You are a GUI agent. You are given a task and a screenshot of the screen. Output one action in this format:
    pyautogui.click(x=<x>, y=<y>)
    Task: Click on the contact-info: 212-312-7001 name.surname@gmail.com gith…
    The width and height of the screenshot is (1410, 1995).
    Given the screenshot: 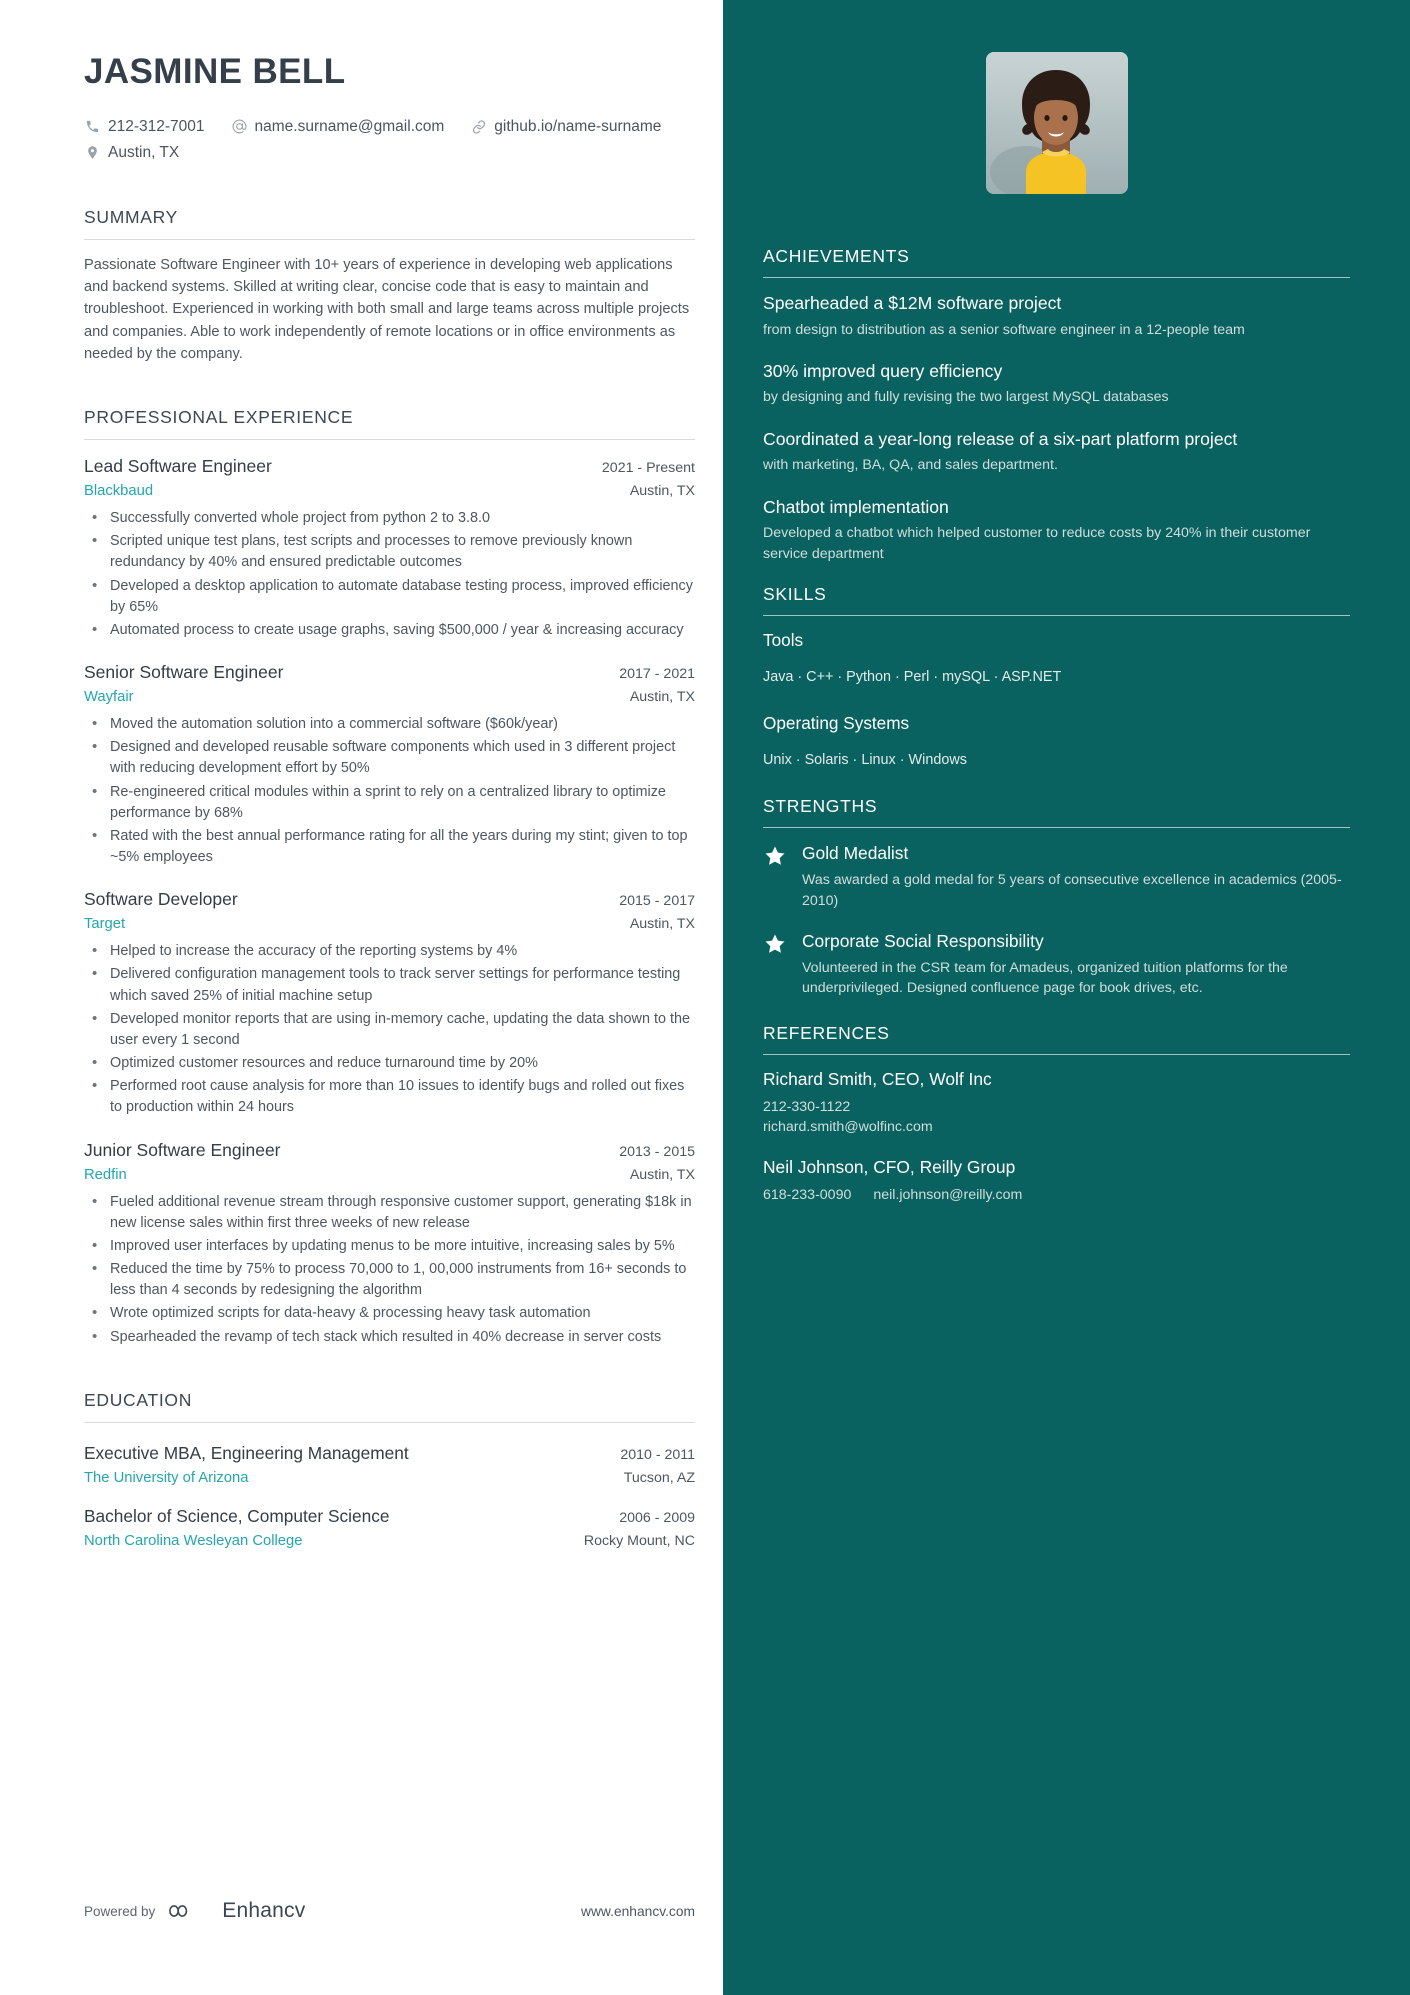 What is the action you would take?
    pyautogui.click(x=389, y=139)
    